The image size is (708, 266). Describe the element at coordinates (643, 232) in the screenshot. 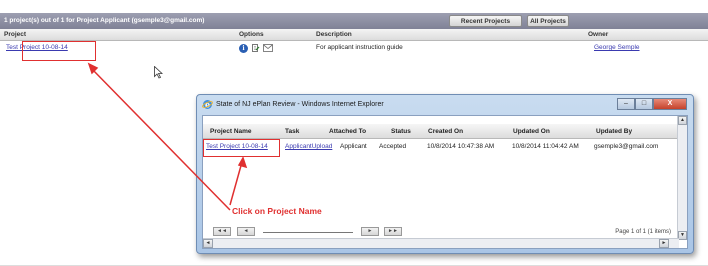

I see `page-info: Page 1 of 1 (1 items)` at that location.